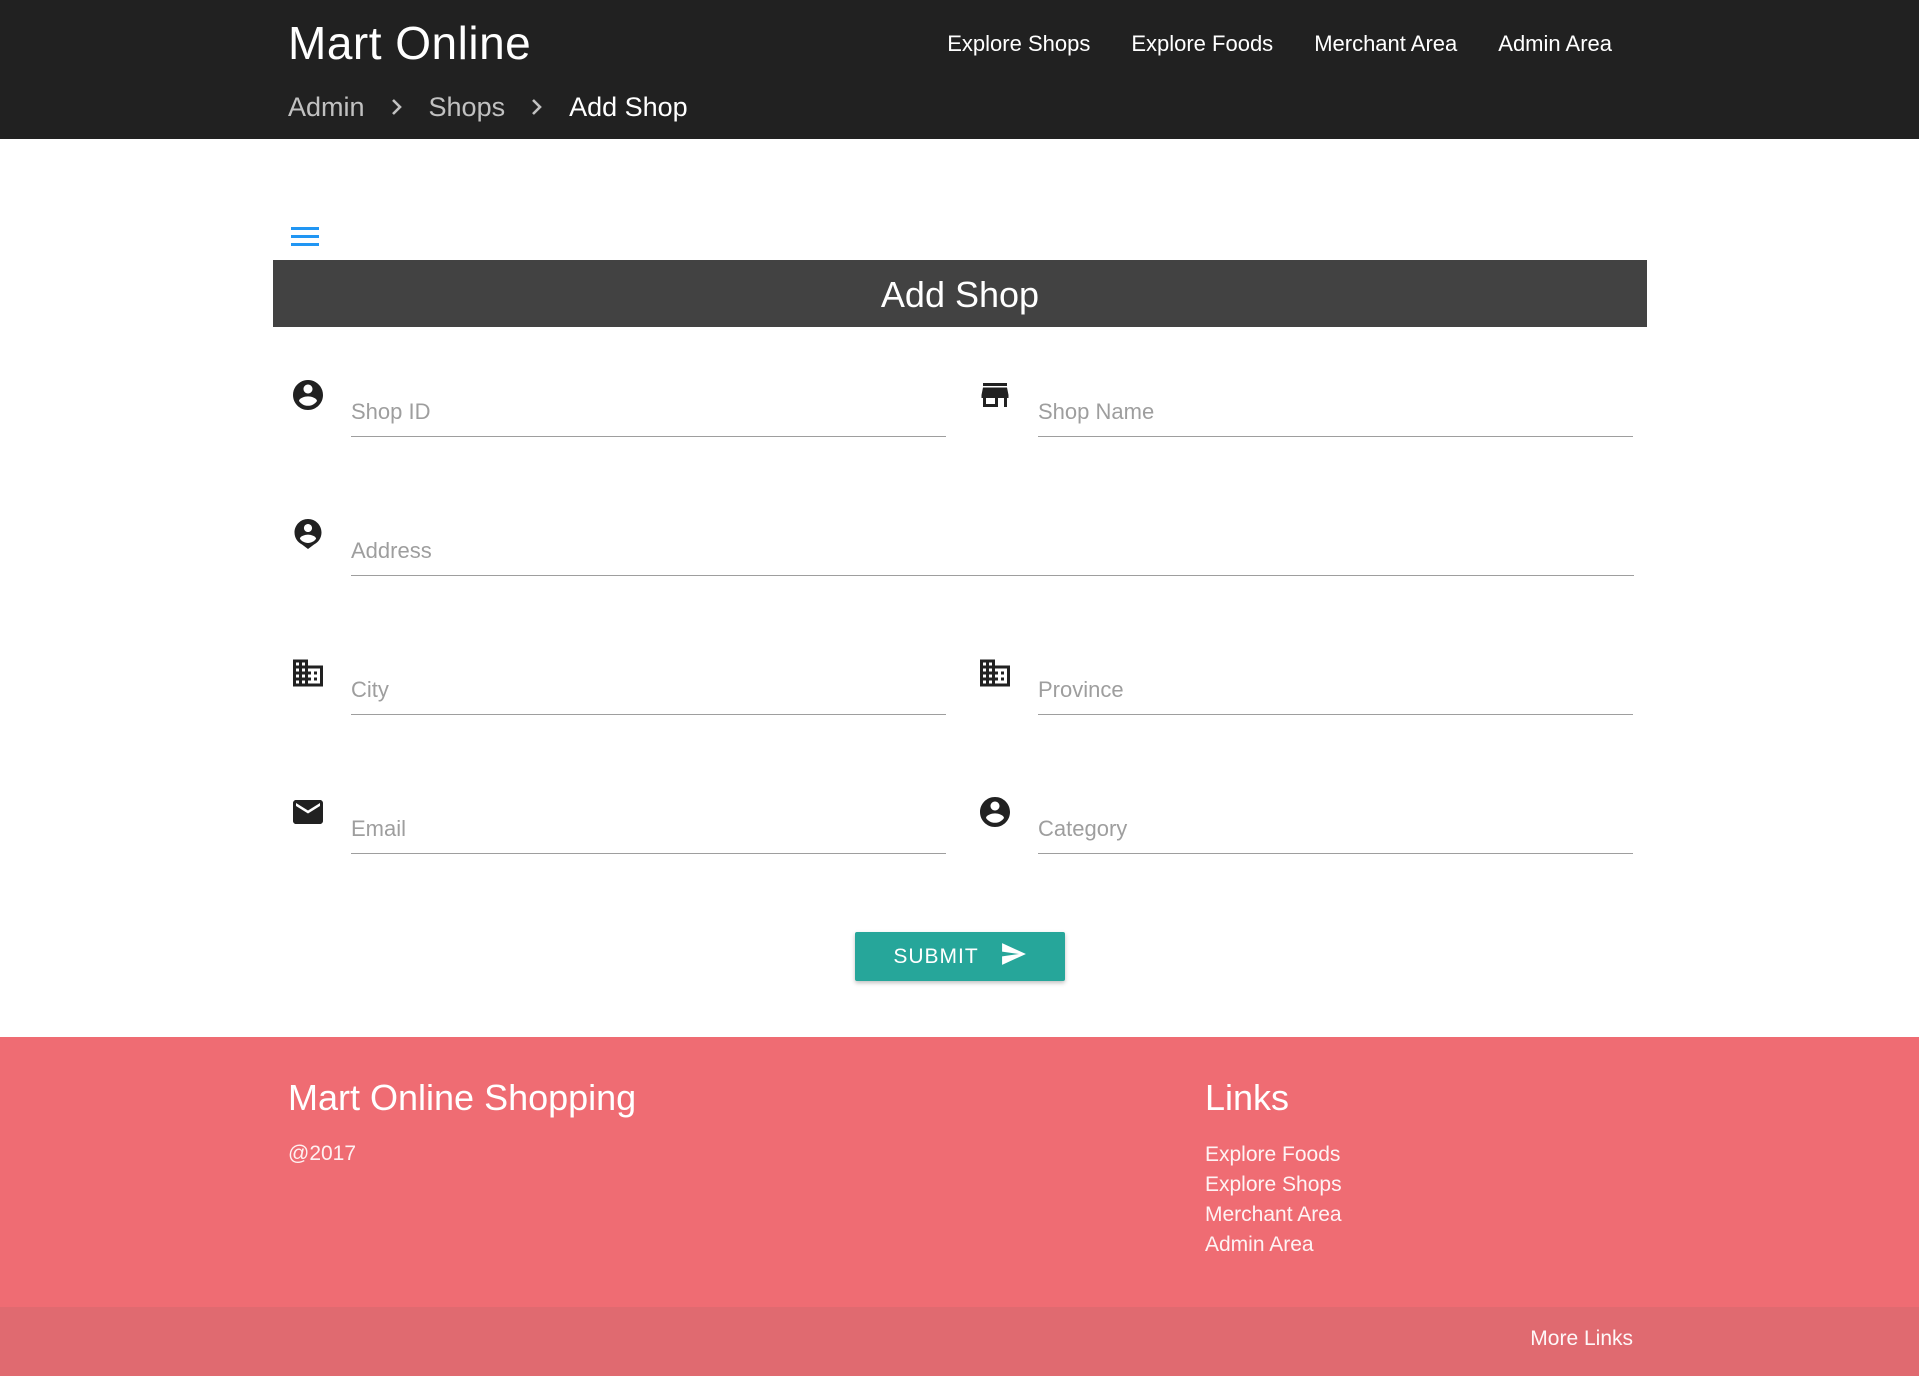  What do you see at coordinates (959, 1341) in the screenshot?
I see `footer-bottom-bar: More Links` at bounding box center [959, 1341].